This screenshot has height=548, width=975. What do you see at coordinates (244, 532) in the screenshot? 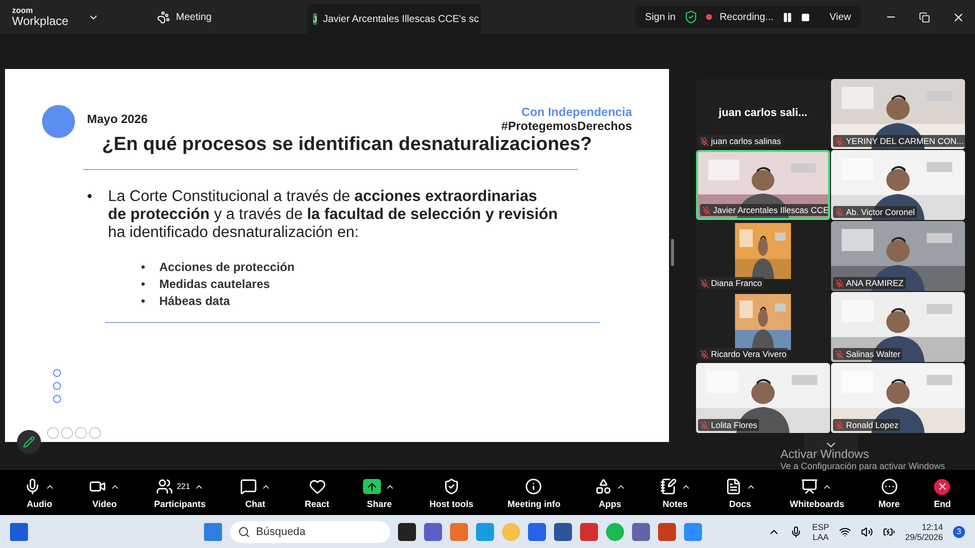
I see `search-icon` at bounding box center [244, 532].